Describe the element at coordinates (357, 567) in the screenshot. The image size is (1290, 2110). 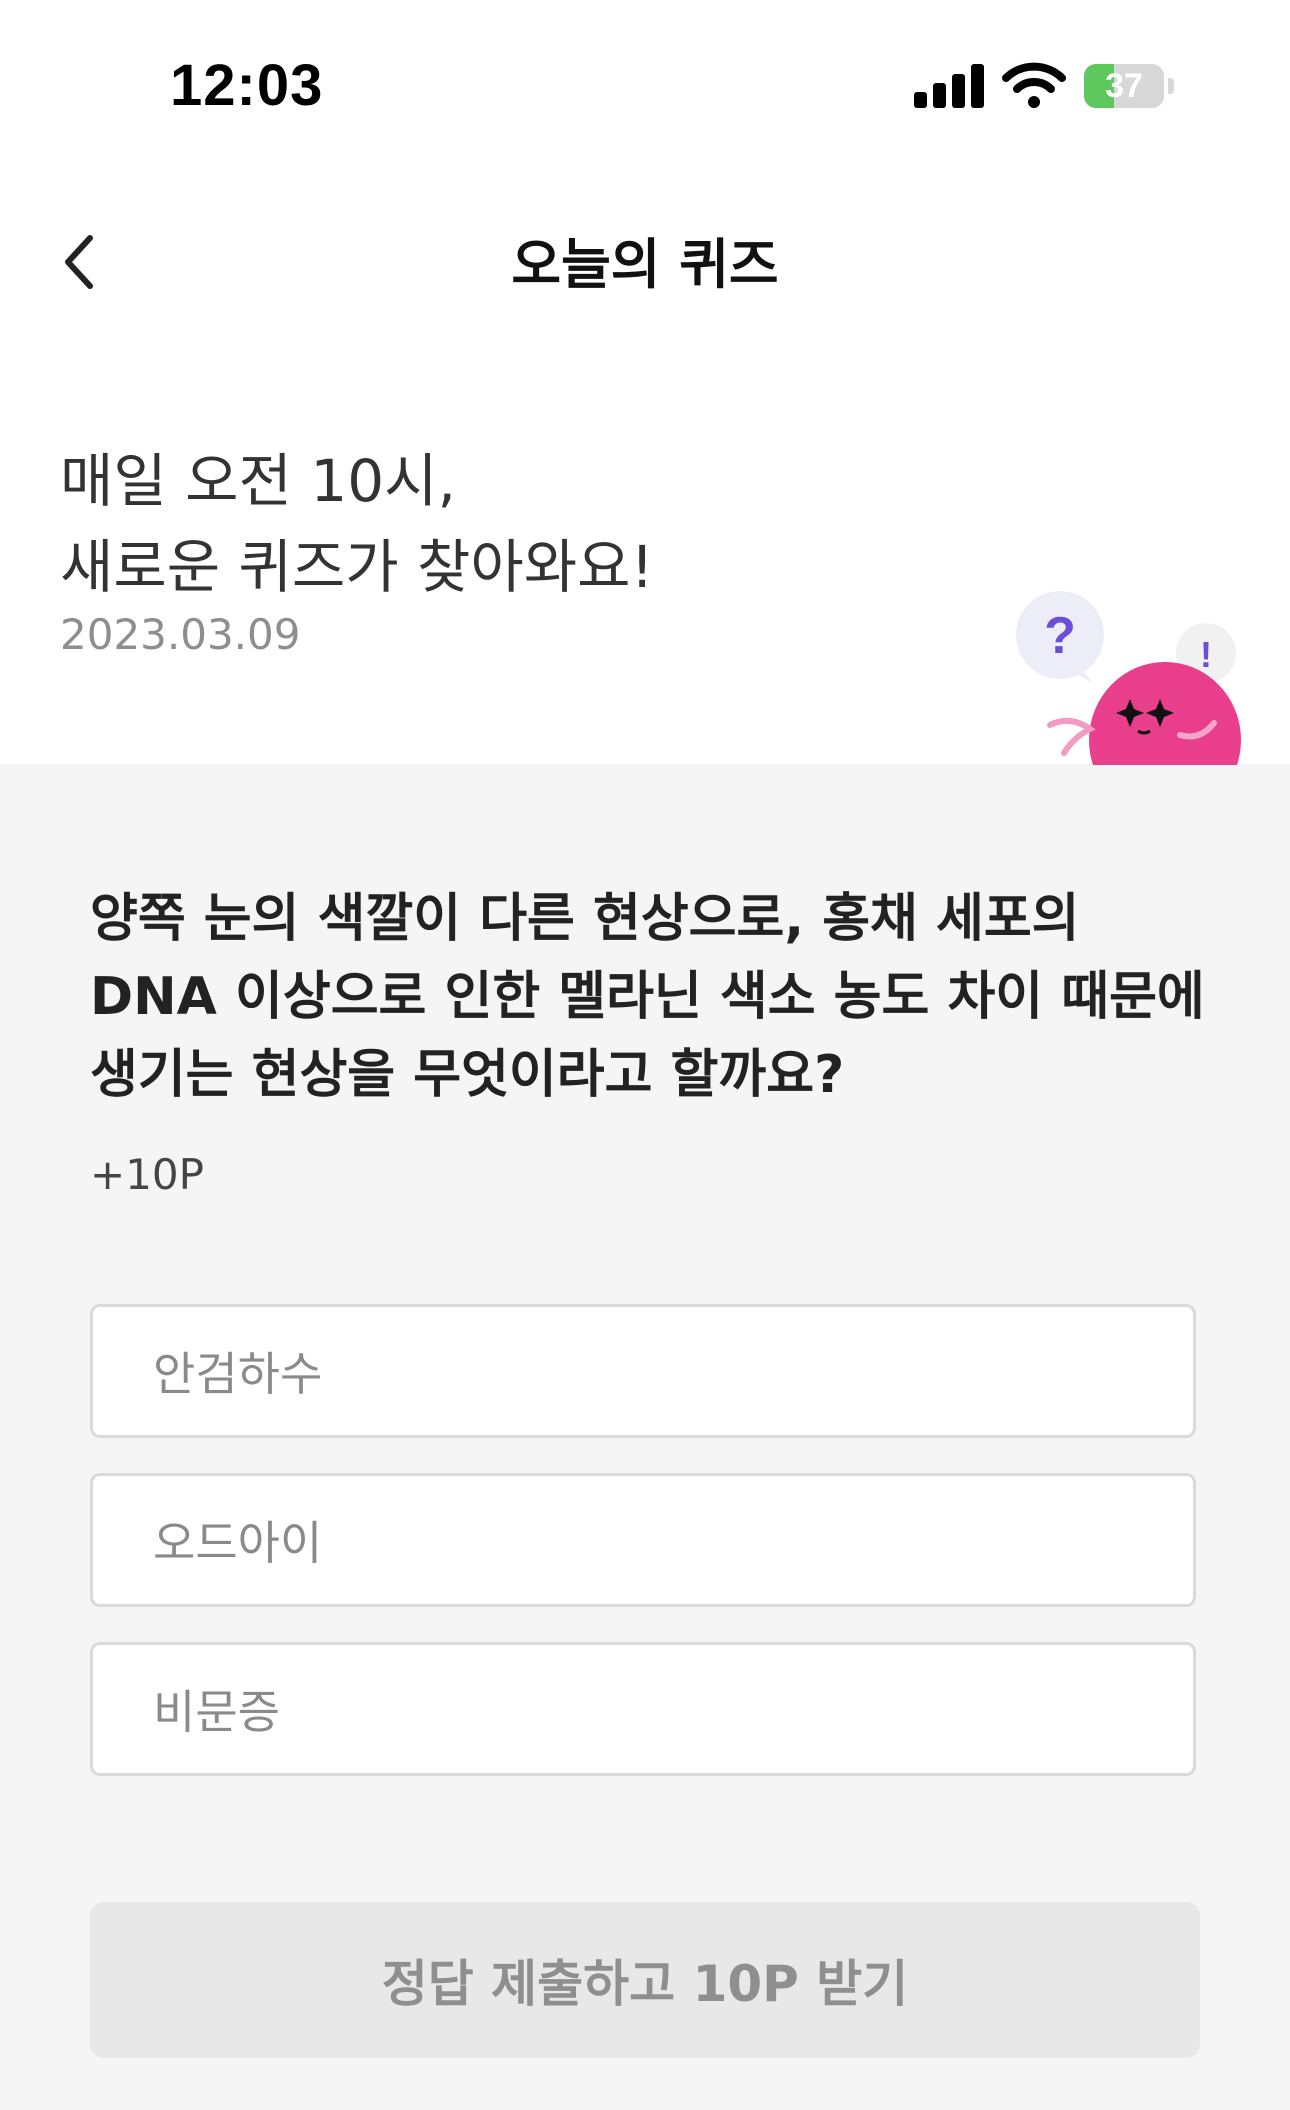
I see `intro-line-2: 새로운 퀴즈가 찾아와요!` at that location.